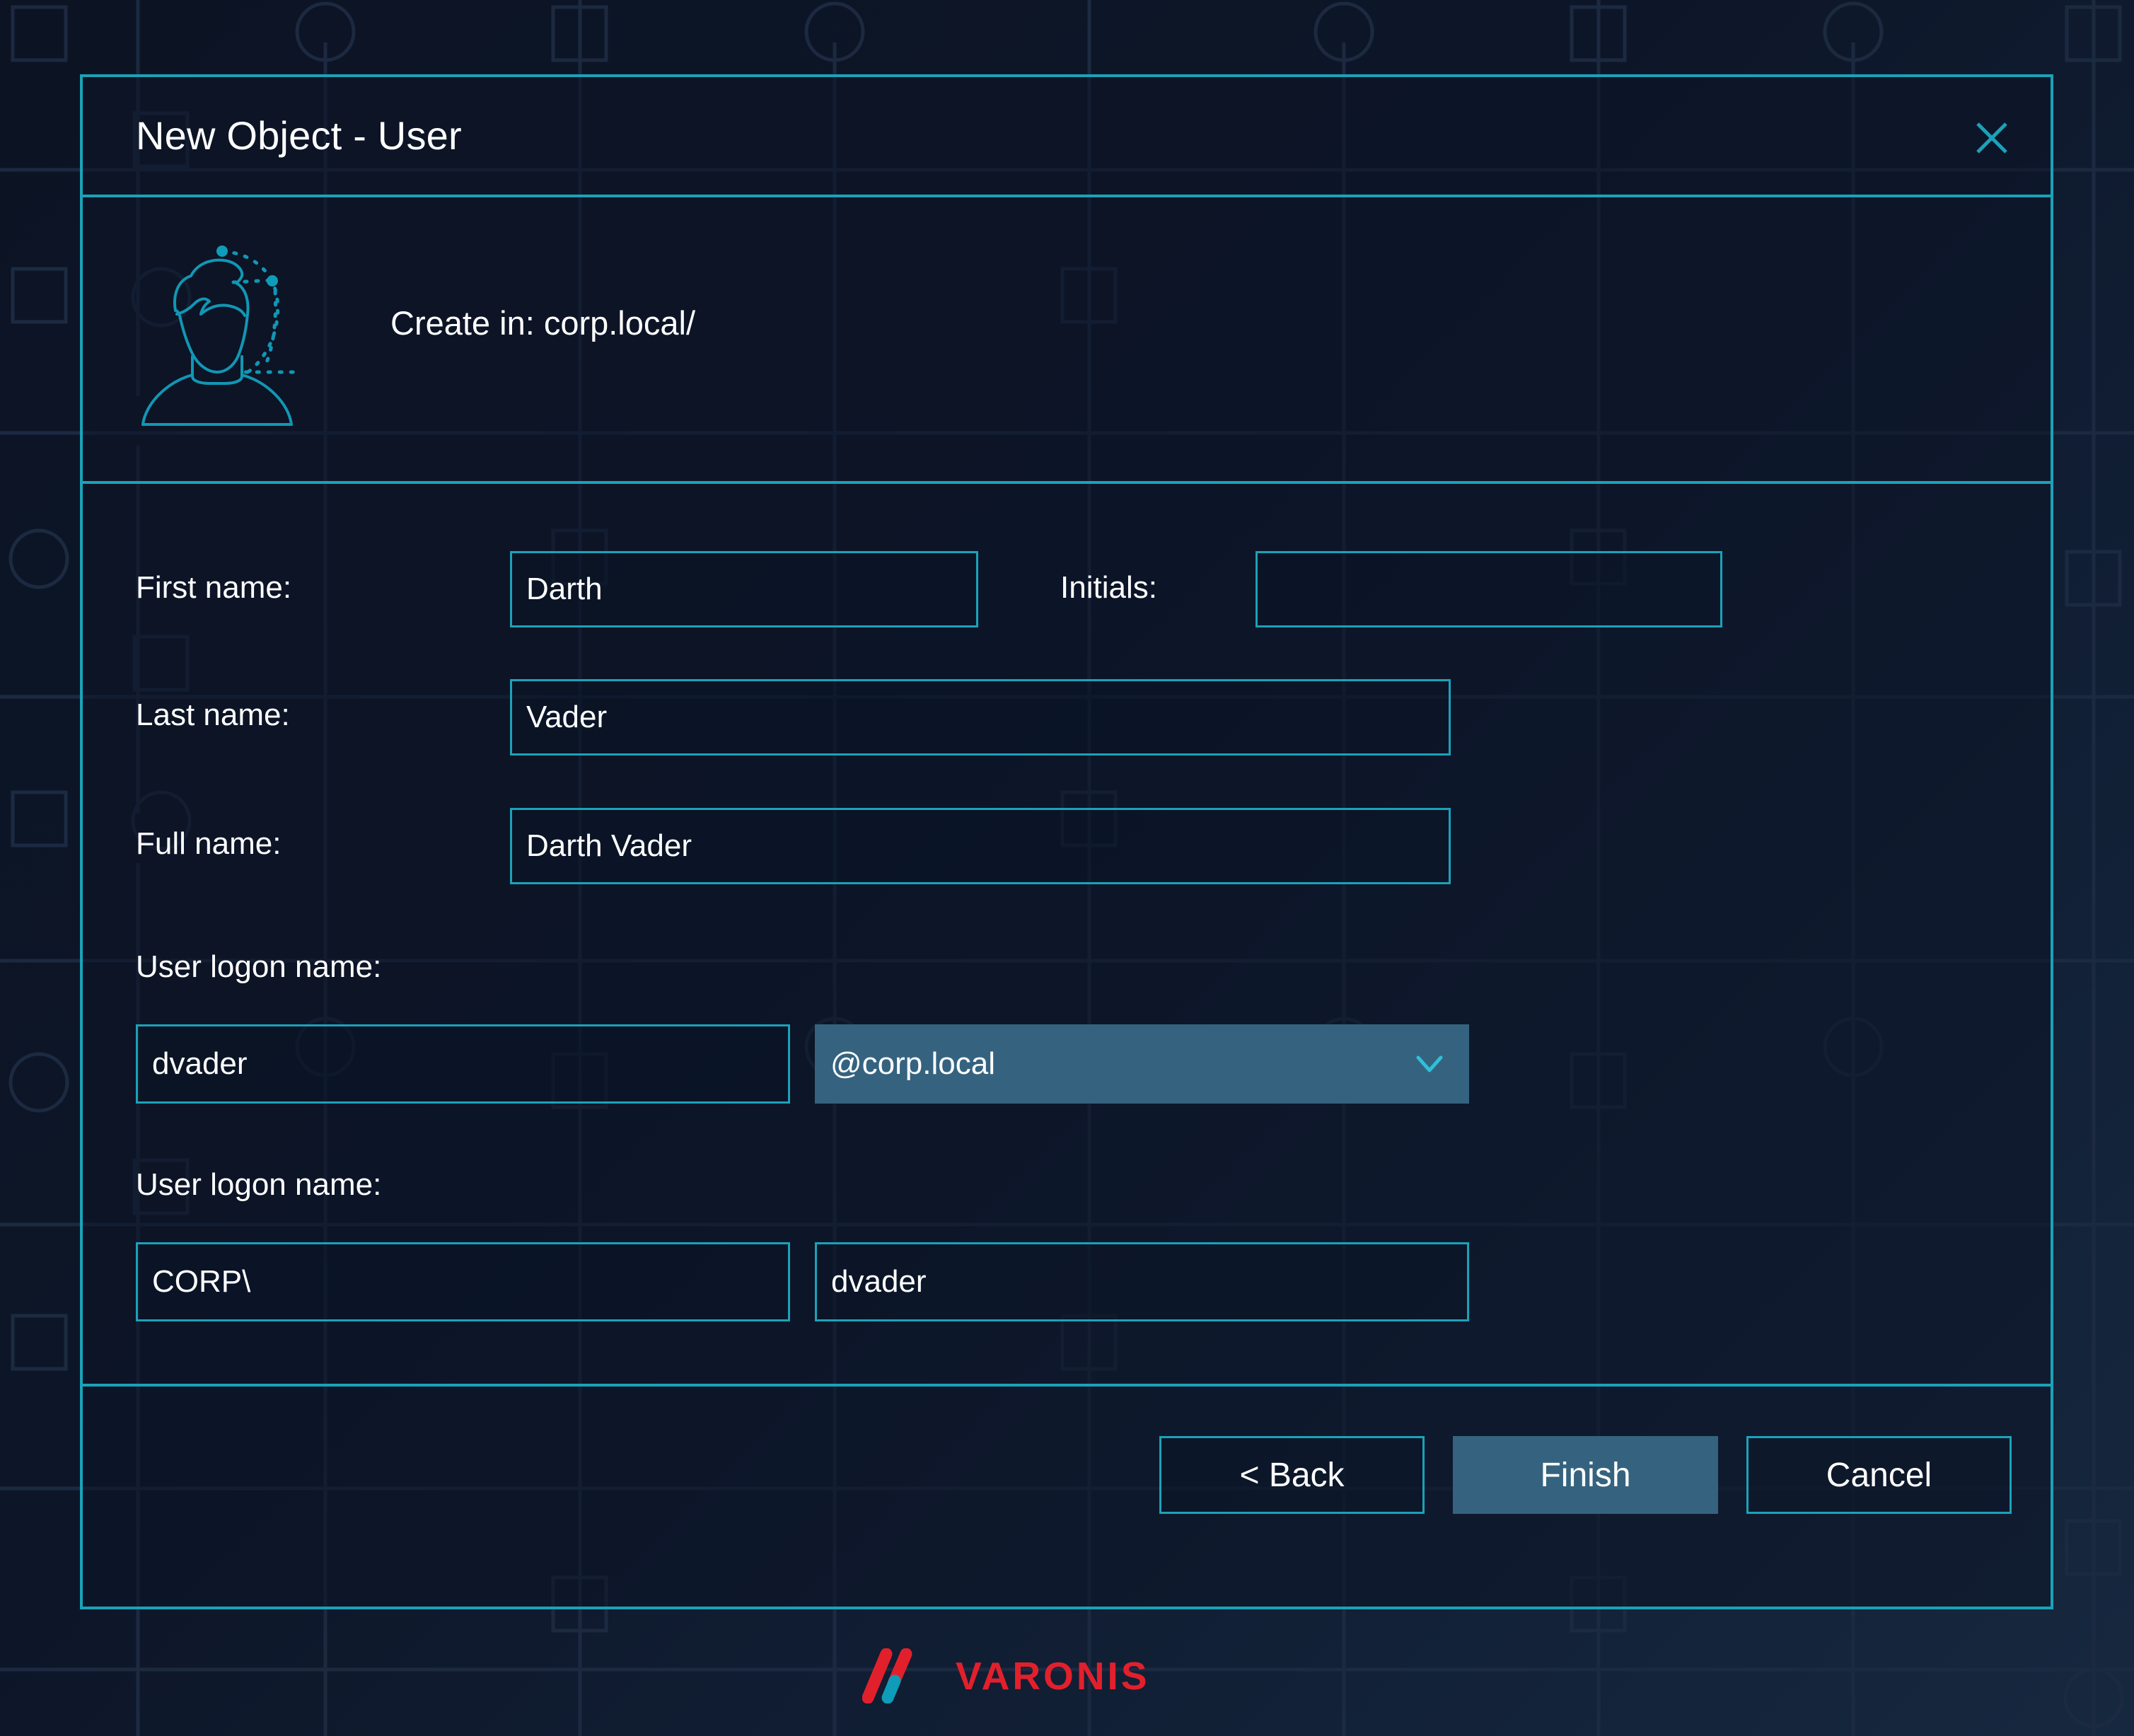 The width and height of the screenshot is (2134, 1736). Describe the element at coordinates (1879, 1475) in the screenshot. I see `cancel-button: Cancel` at that location.